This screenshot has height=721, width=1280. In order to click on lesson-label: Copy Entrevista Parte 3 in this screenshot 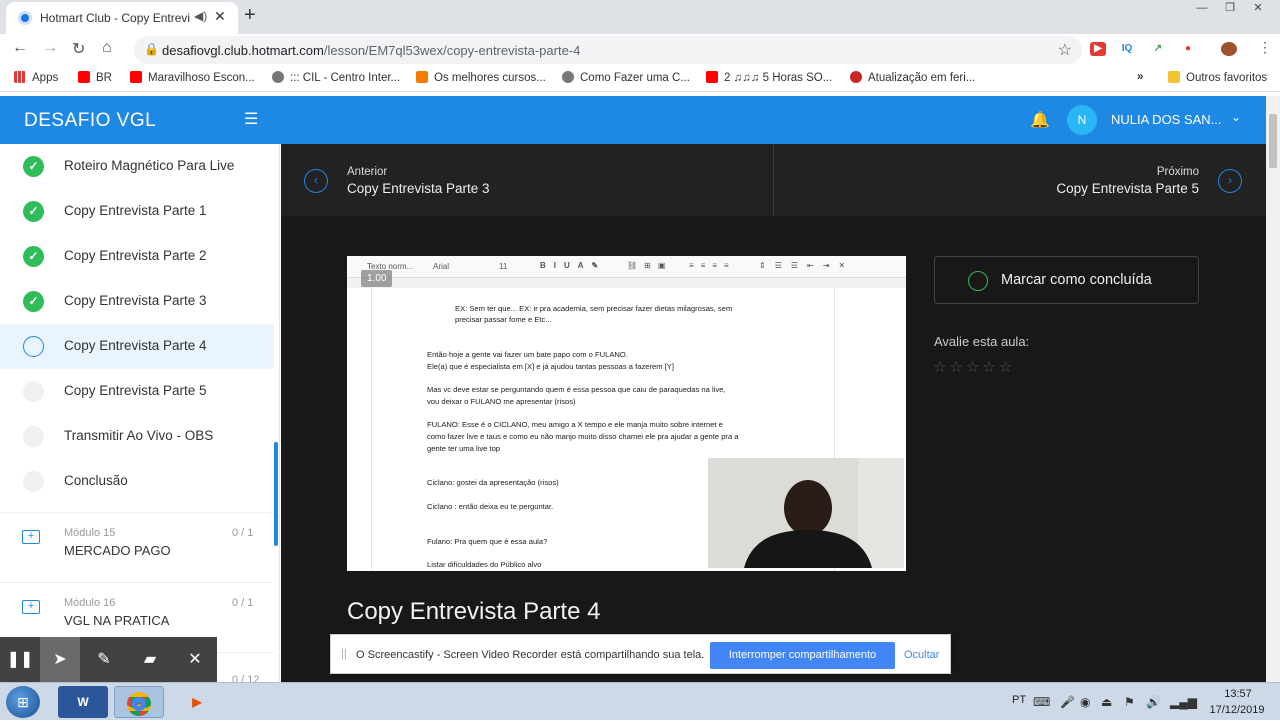, I will do `click(135, 300)`.